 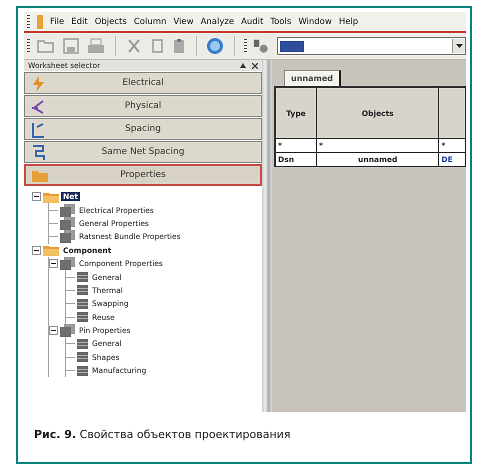 What do you see at coordinates (143, 175) in the screenshot?
I see `worksheet-button: Properties` at bounding box center [143, 175].